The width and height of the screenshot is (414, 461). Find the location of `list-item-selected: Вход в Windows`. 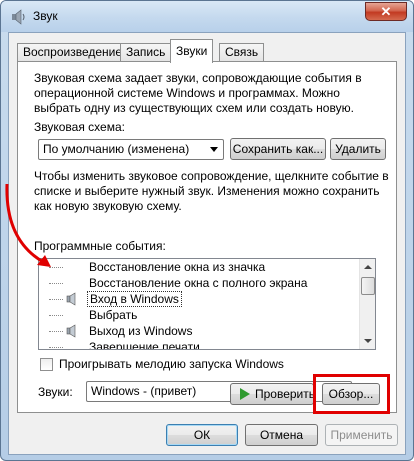

list-item-selected: Вход в Windows is located at coordinates (200, 299).